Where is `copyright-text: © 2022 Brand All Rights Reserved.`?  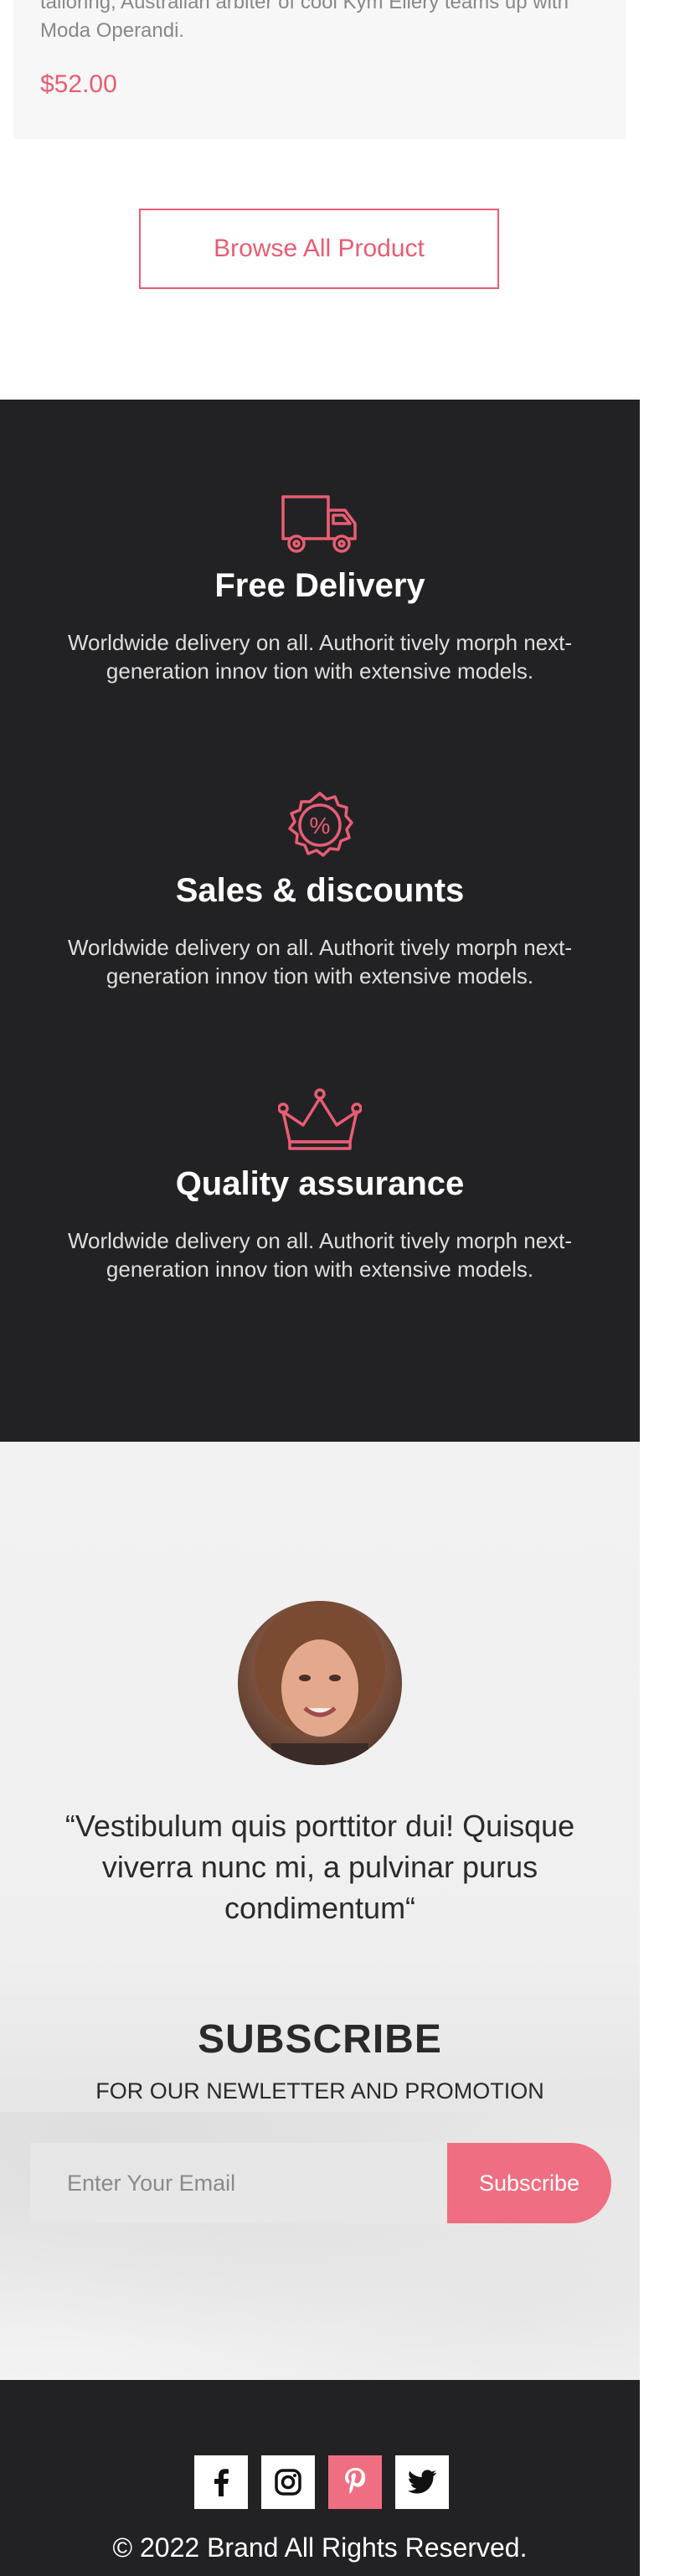
copyright-text: © 2022 Brand All Rights Reserved. is located at coordinates (320, 2547).